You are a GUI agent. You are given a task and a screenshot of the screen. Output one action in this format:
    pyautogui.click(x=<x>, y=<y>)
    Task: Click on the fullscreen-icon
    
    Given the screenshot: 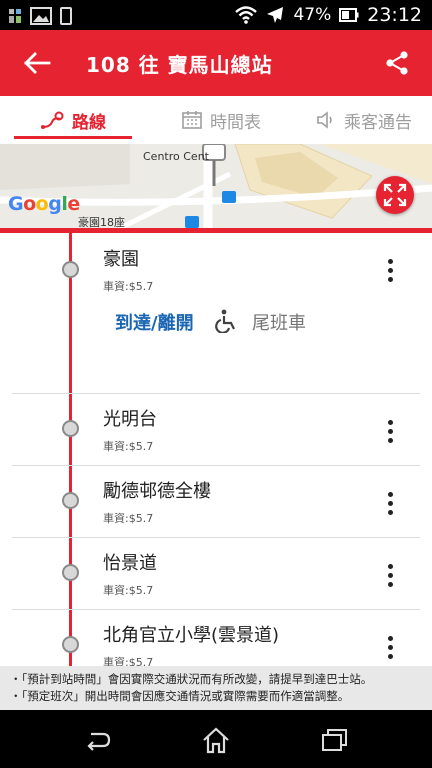 What is the action you would take?
    pyautogui.click(x=395, y=195)
    